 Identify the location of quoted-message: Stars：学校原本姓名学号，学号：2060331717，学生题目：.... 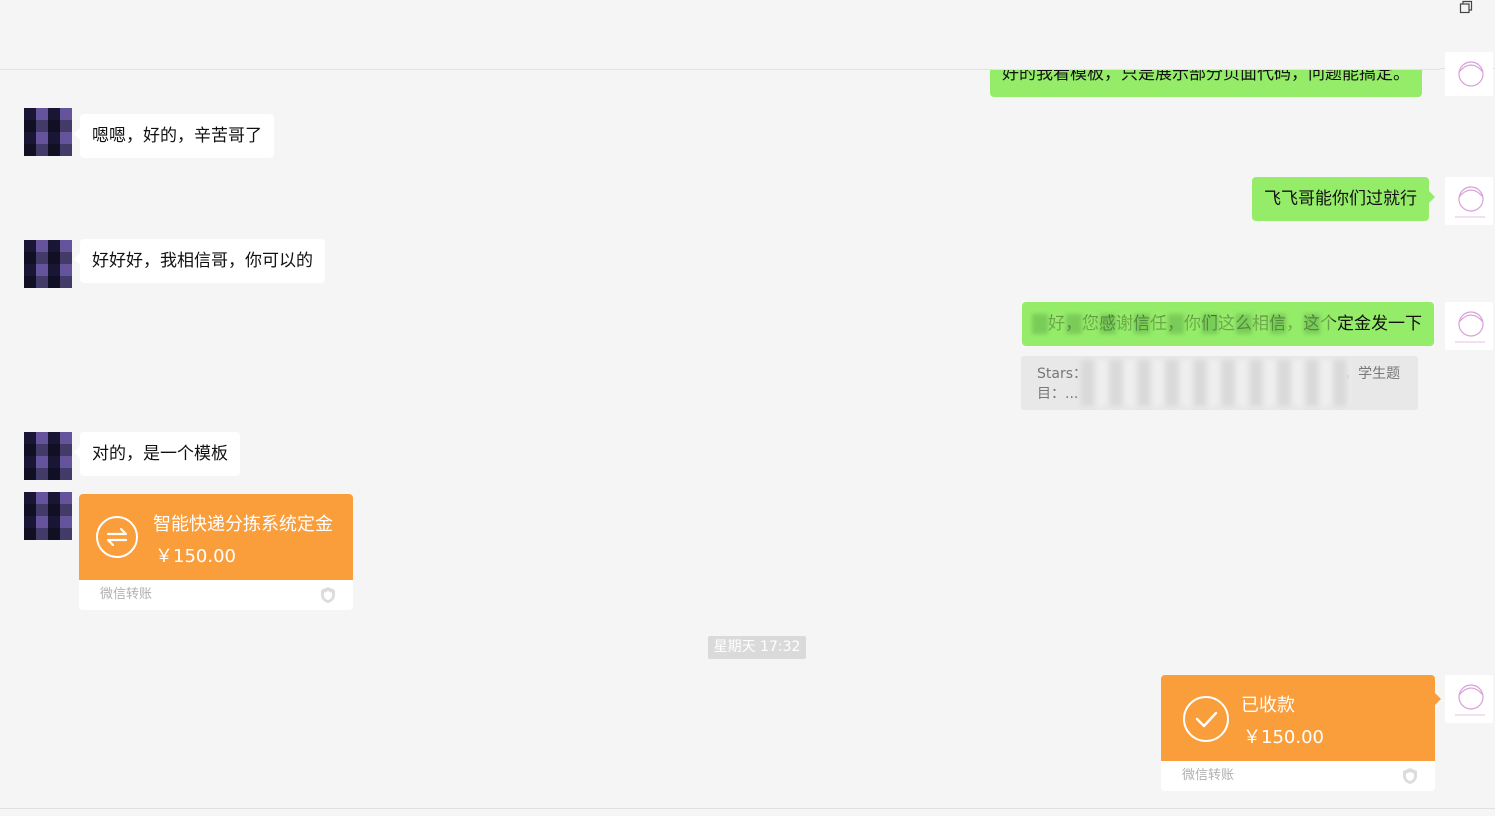
(1219, 383).